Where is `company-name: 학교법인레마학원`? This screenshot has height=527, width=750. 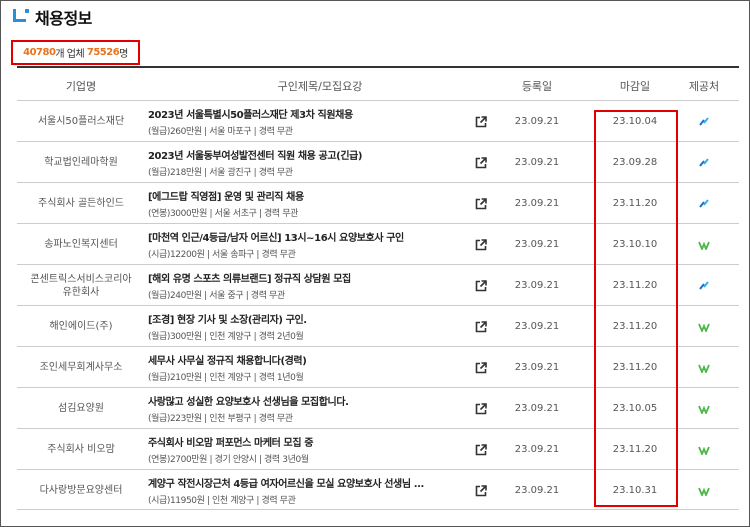 company-name: 학교법인레마학원 is located at coordinates (81, 162).